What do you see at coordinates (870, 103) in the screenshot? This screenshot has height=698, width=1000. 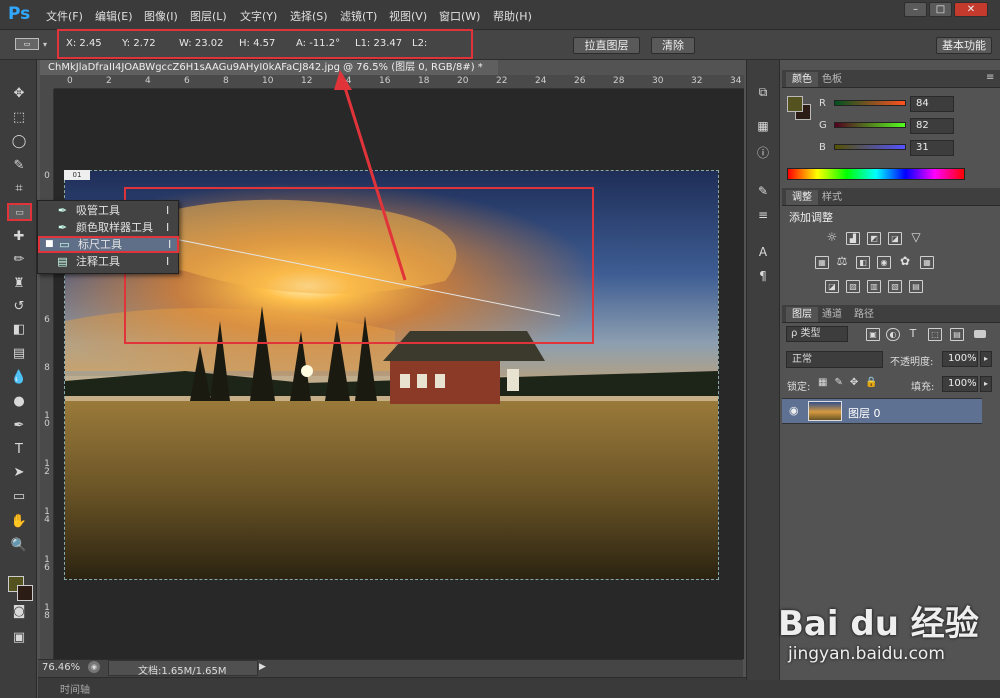 I see `r-slider` at bounding box center [870, 103].